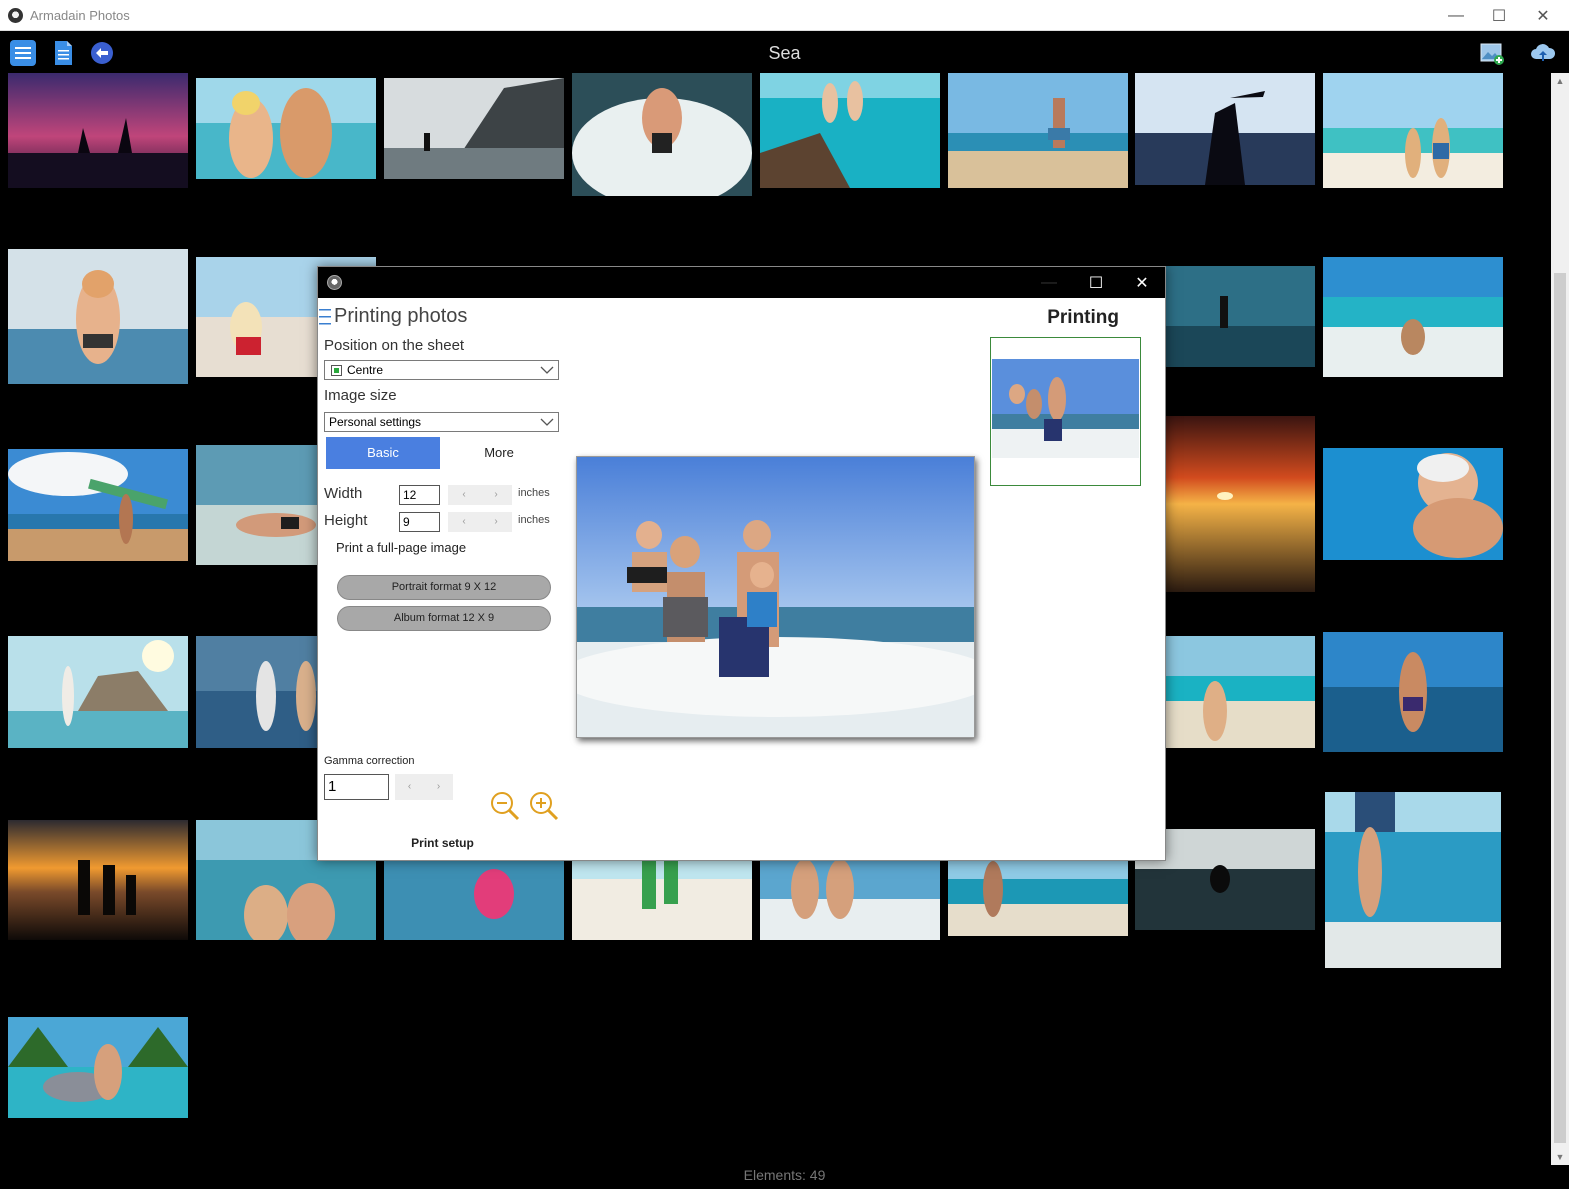 This screenshot has width=1569, height=1189. Describe the element at coordinates (369, 761) in the screenshot. I see `gamma-label: Gamma correction` at that location.